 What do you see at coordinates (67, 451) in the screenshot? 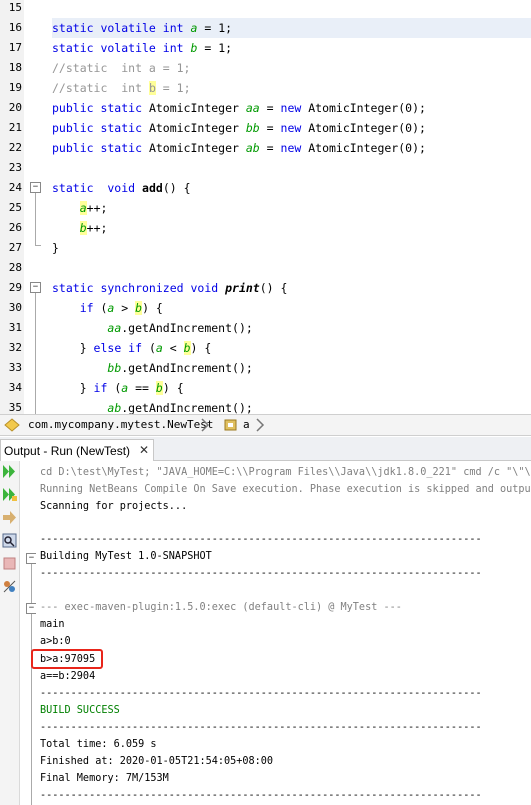
I see `tab-title: Output - Run (NewTest)` at bounding box center [67, 451].